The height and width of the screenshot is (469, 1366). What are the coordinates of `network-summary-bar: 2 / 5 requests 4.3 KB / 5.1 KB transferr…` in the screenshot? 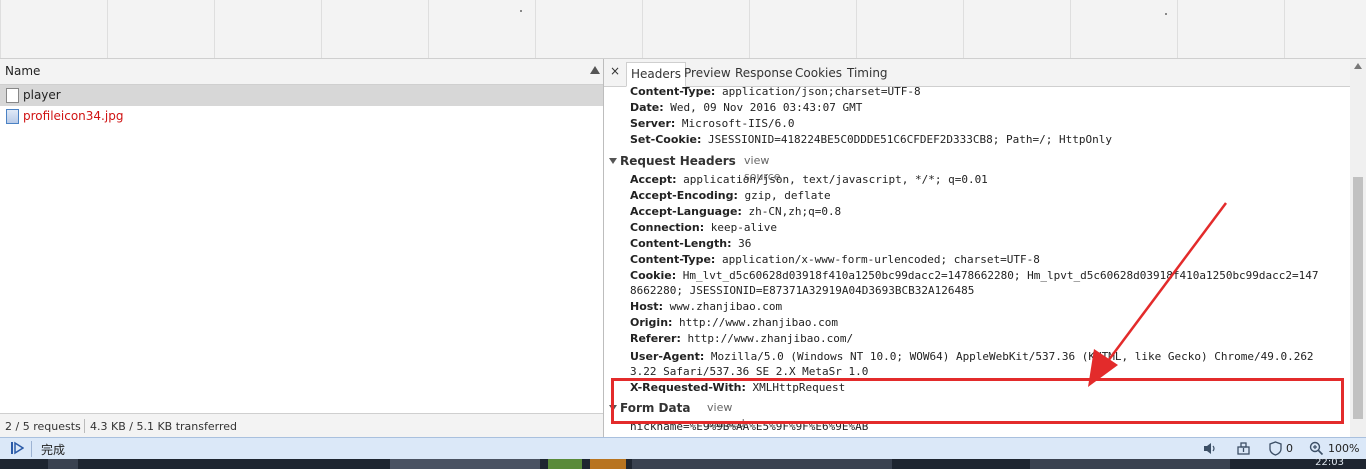 It's located at (301, 425).